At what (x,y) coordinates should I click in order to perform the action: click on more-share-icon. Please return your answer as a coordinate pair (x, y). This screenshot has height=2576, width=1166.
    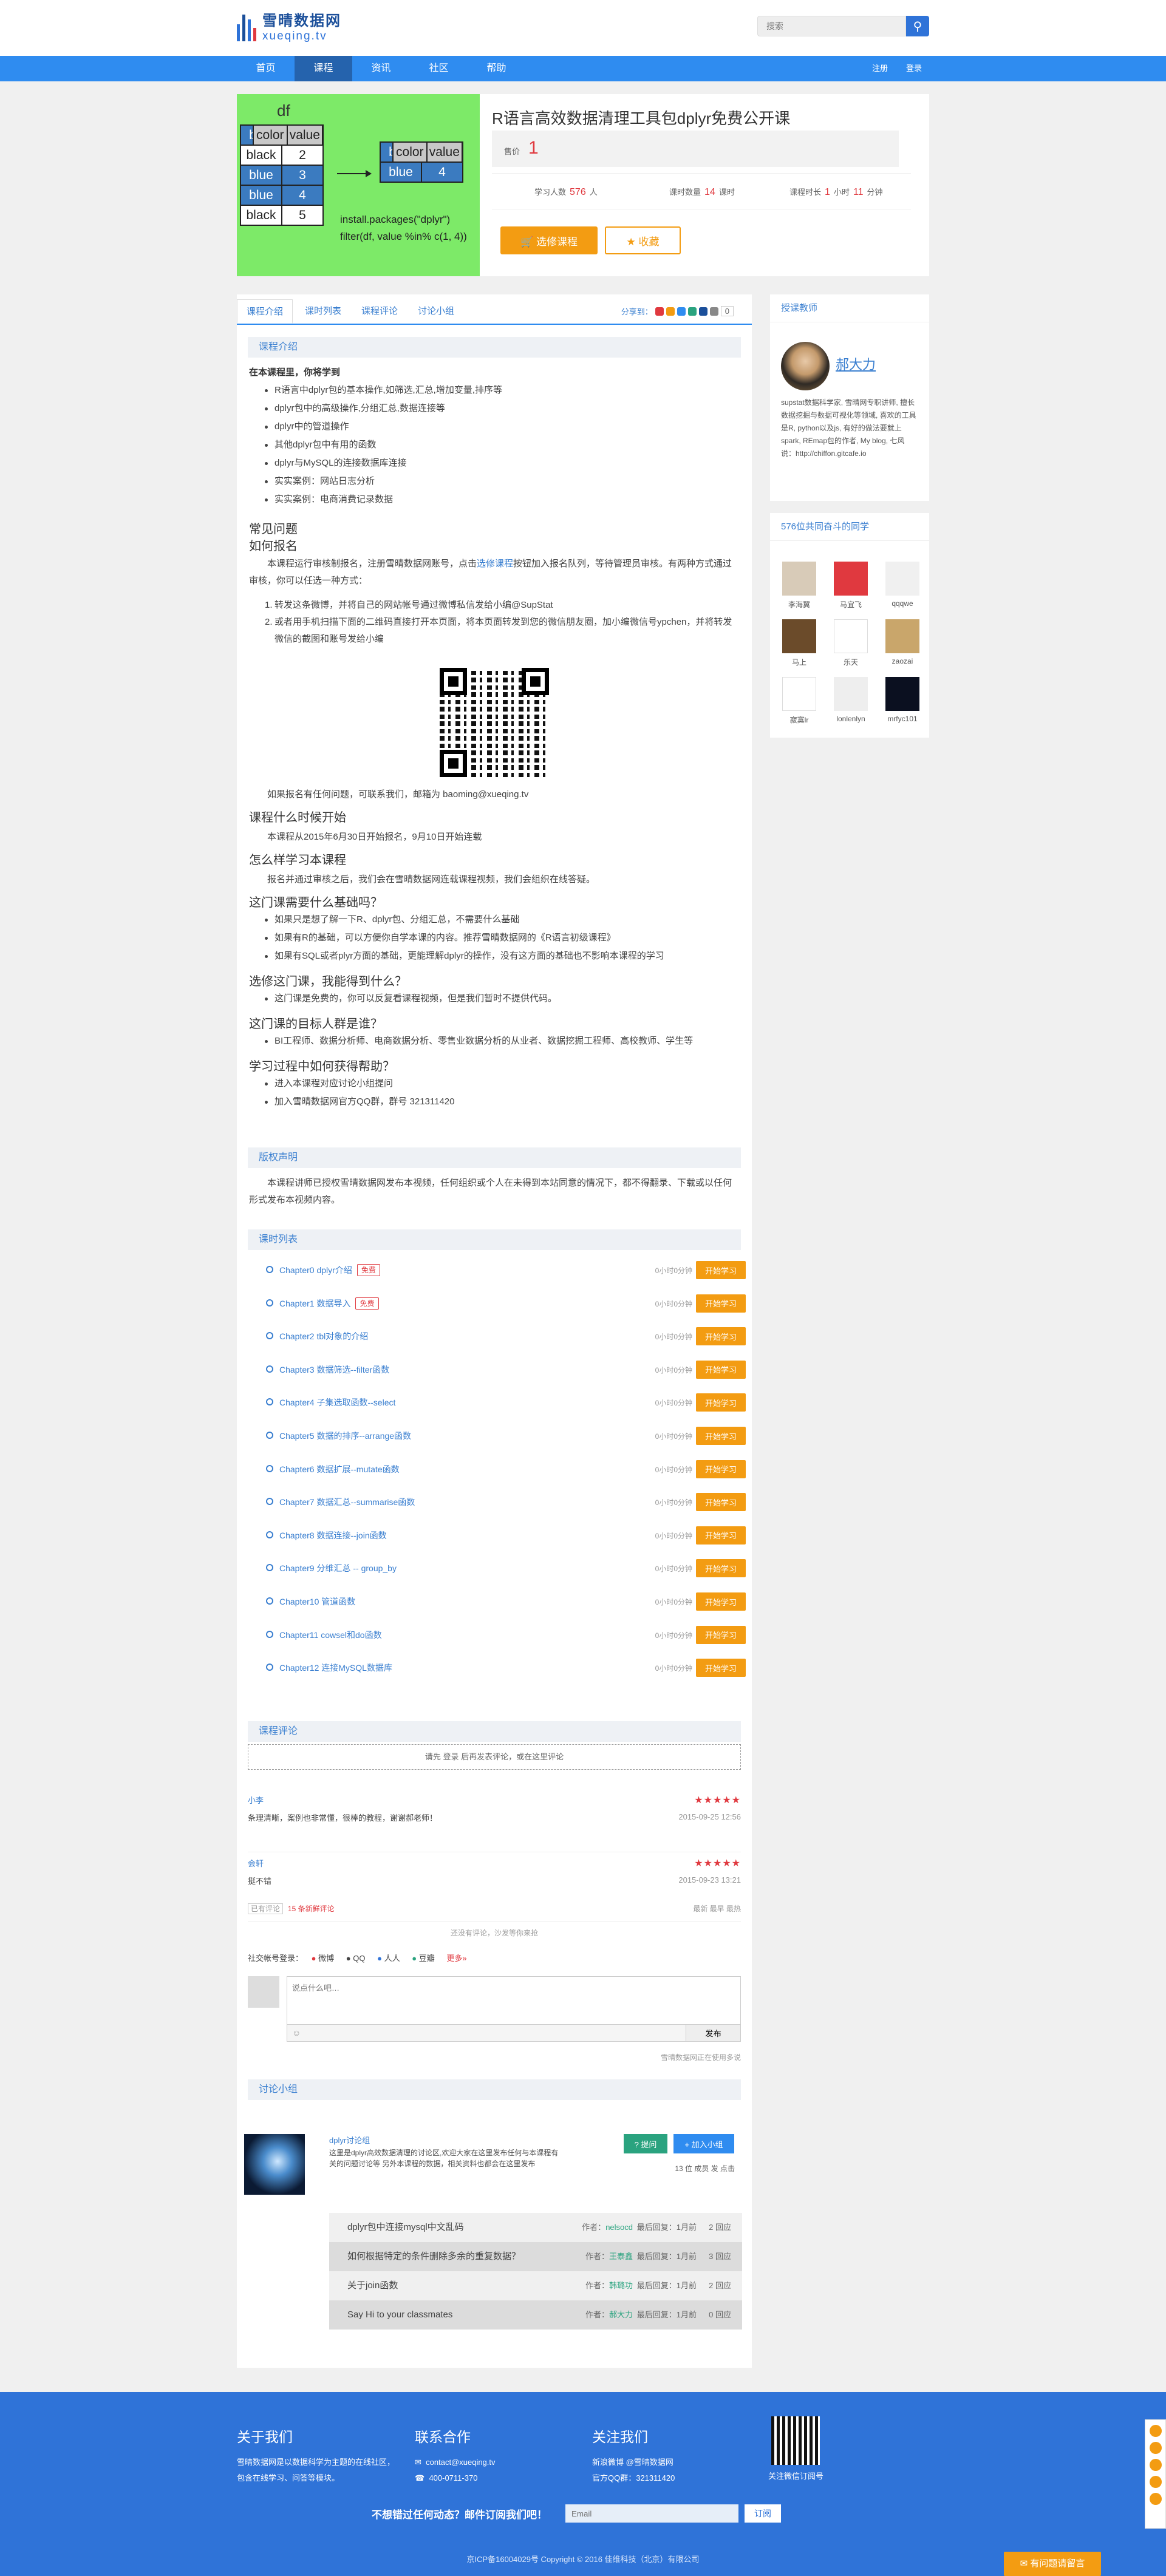
    Looking at the image, I should click on (713, 311).